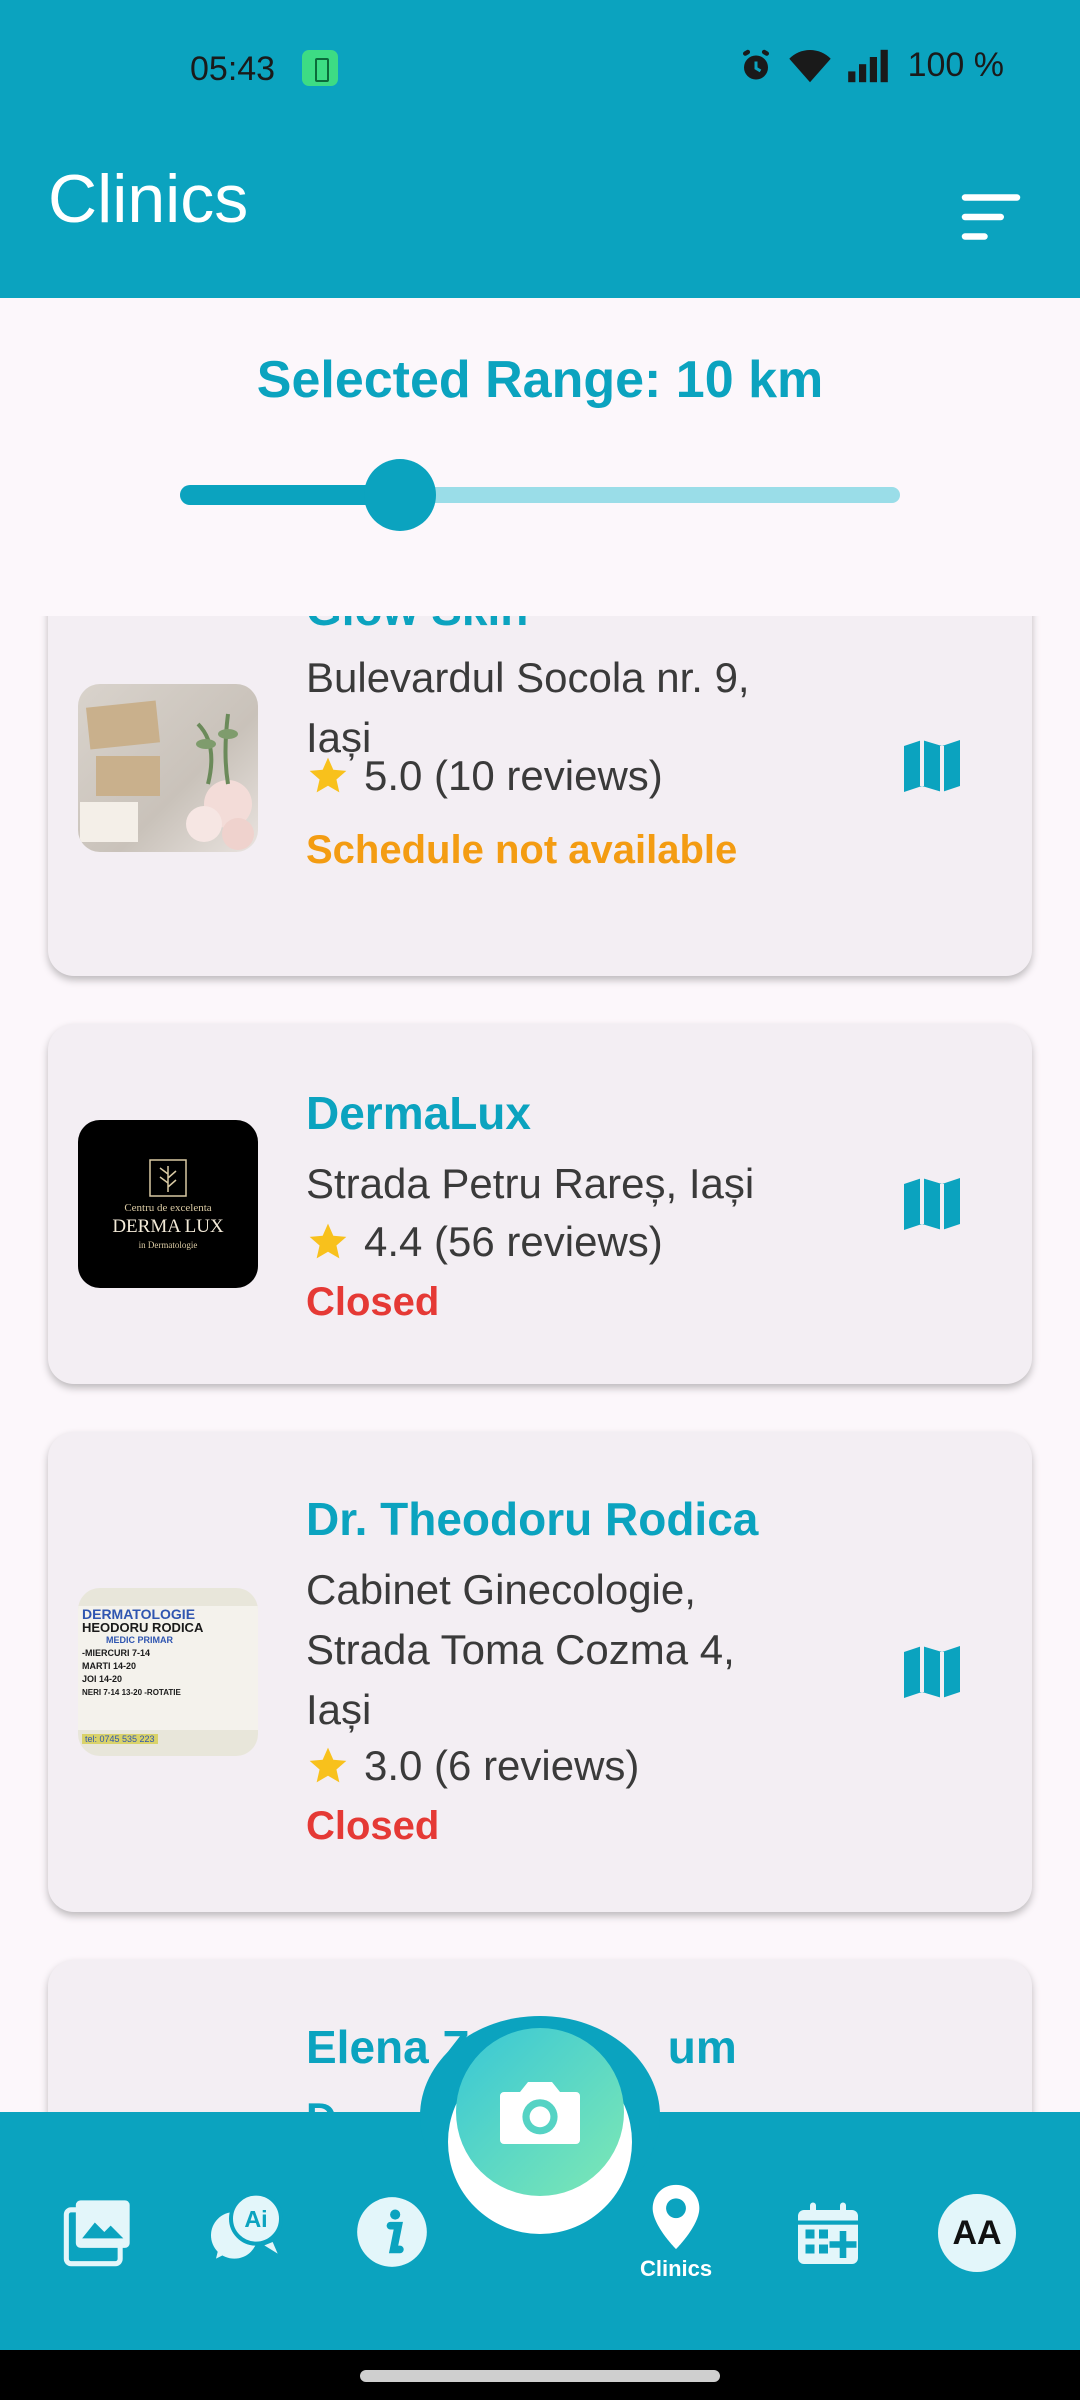  What do you see at coordinates (168, 1208) in the screenshot?
I see `logo-tagline: Centru de excelenta` at bounding box center [168, 1208].